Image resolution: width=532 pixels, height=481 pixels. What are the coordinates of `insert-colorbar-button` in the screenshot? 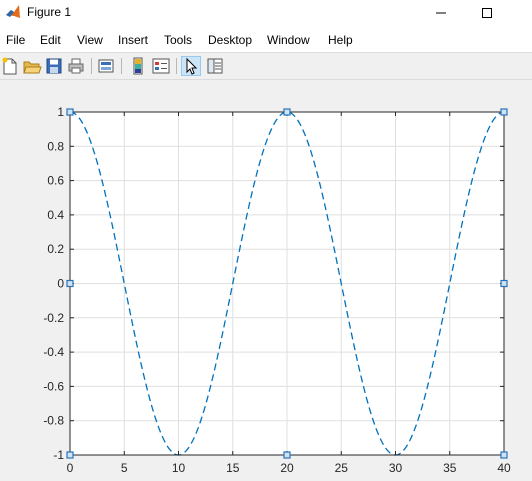 It's located at (138, 66).